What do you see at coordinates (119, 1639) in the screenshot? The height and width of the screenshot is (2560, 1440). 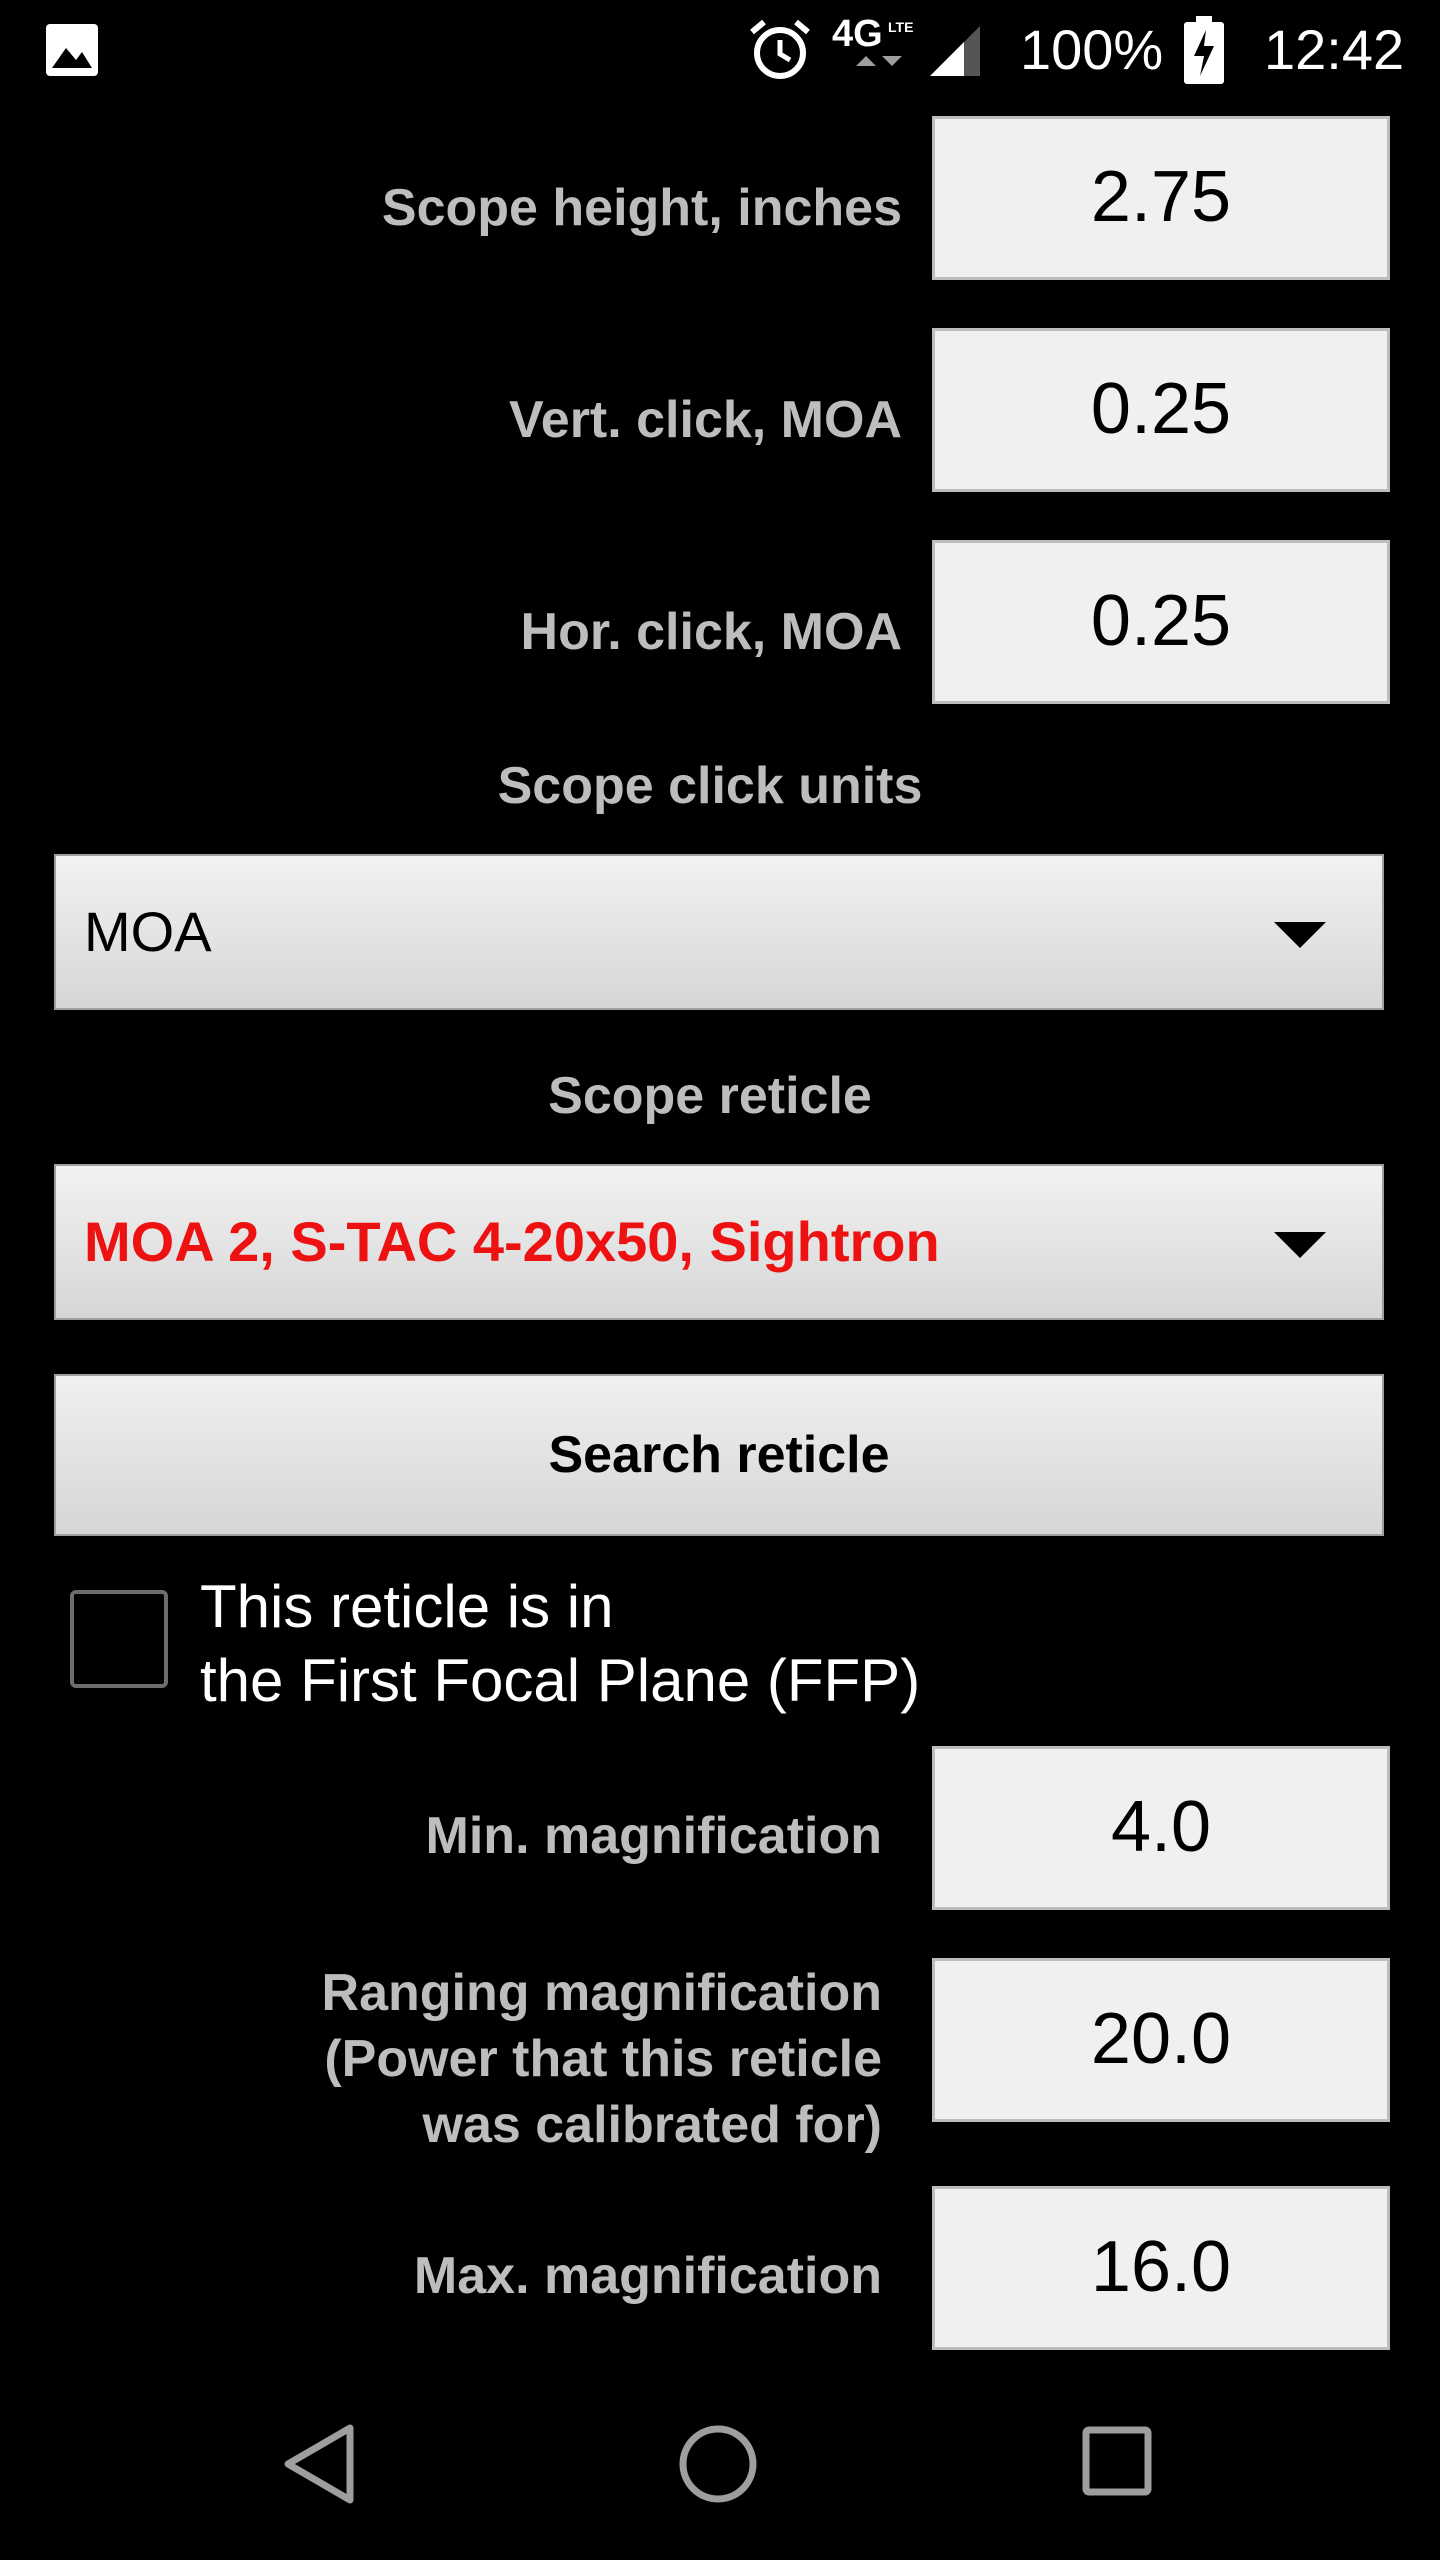 I see `ffp-checkbox` at bounding box center [119, 1639].